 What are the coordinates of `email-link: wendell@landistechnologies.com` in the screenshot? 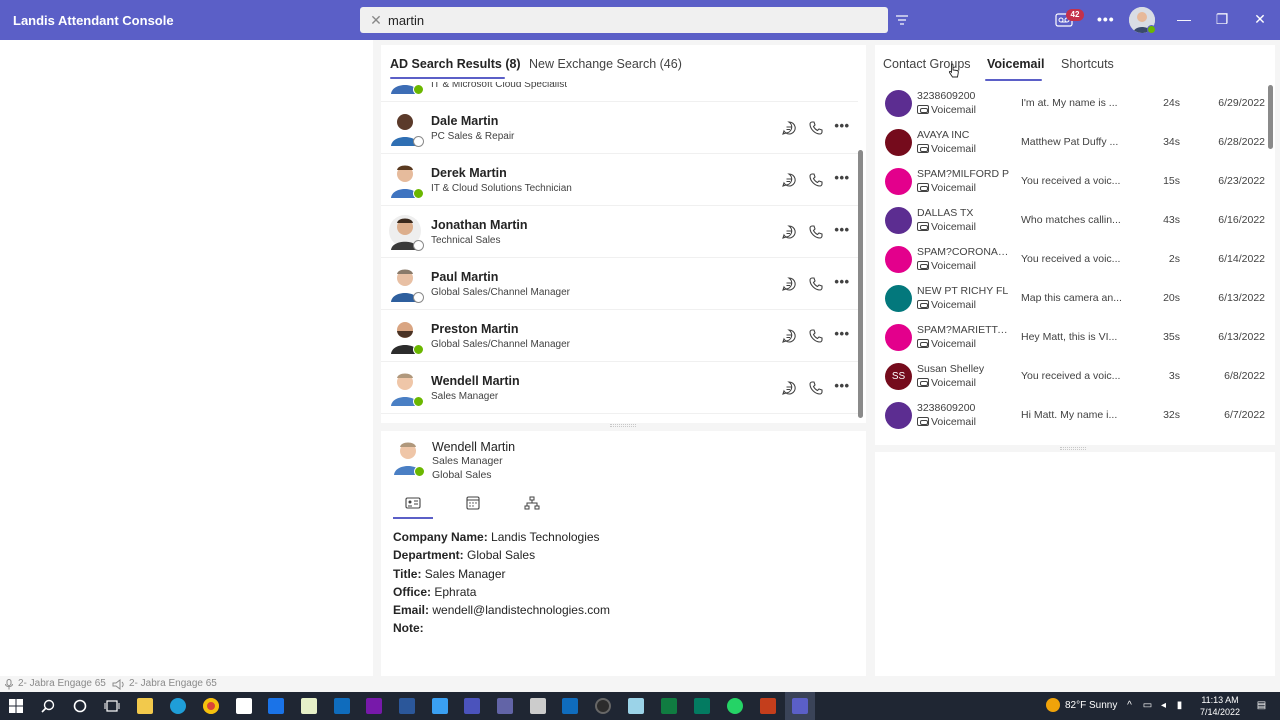 It's located at (521, 610).